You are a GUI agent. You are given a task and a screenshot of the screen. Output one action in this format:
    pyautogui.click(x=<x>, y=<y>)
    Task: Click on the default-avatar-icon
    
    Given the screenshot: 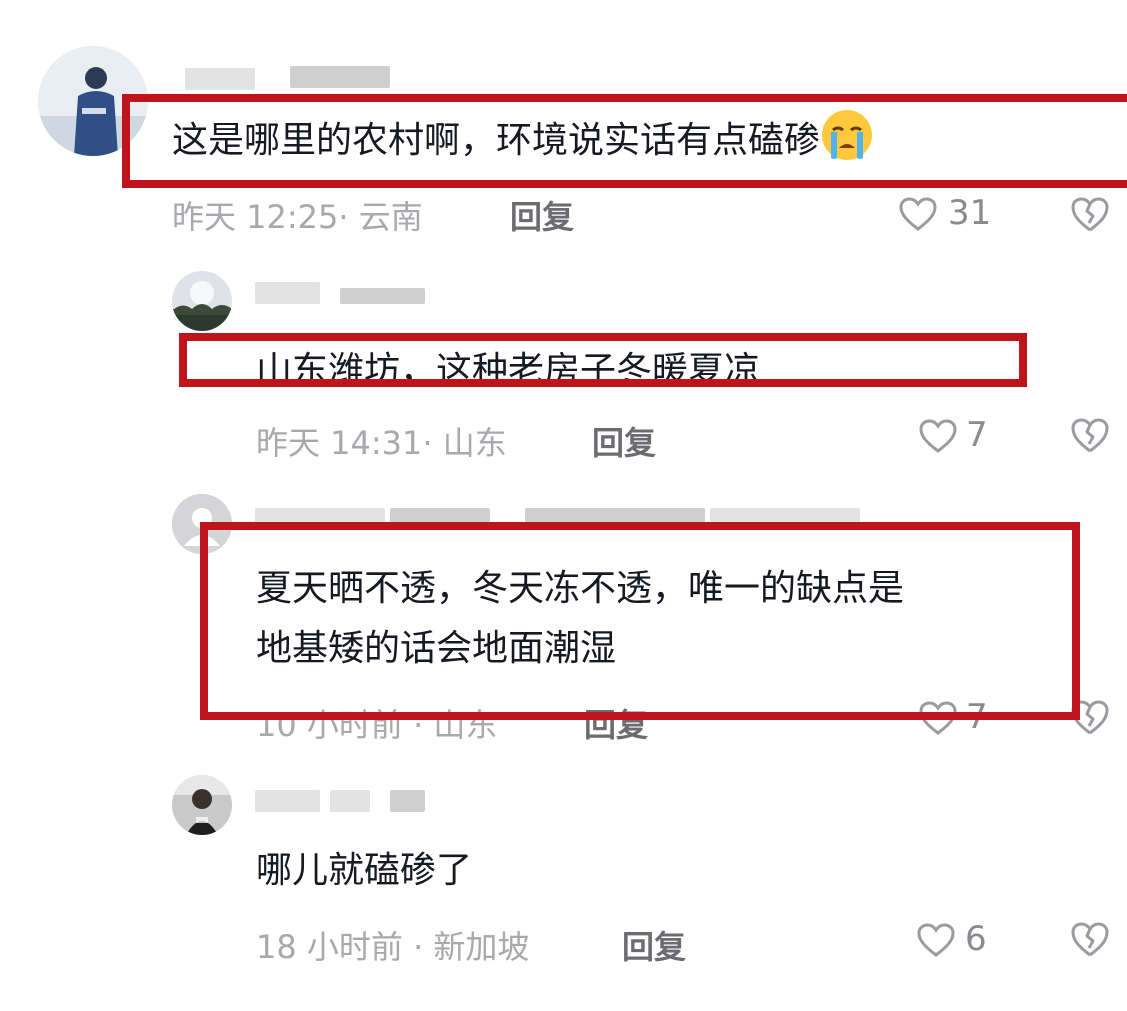 What is the action you would take?
    pyautogui.click(x=202, y=524)
    